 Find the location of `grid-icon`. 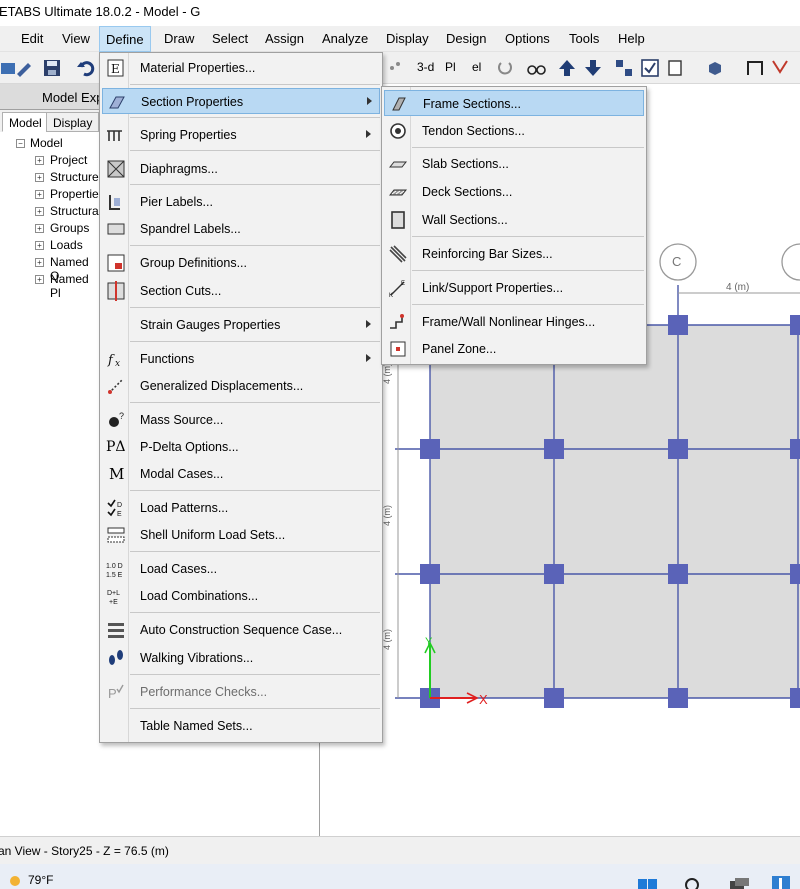

grid-icon is located at coordinates (624, 68).